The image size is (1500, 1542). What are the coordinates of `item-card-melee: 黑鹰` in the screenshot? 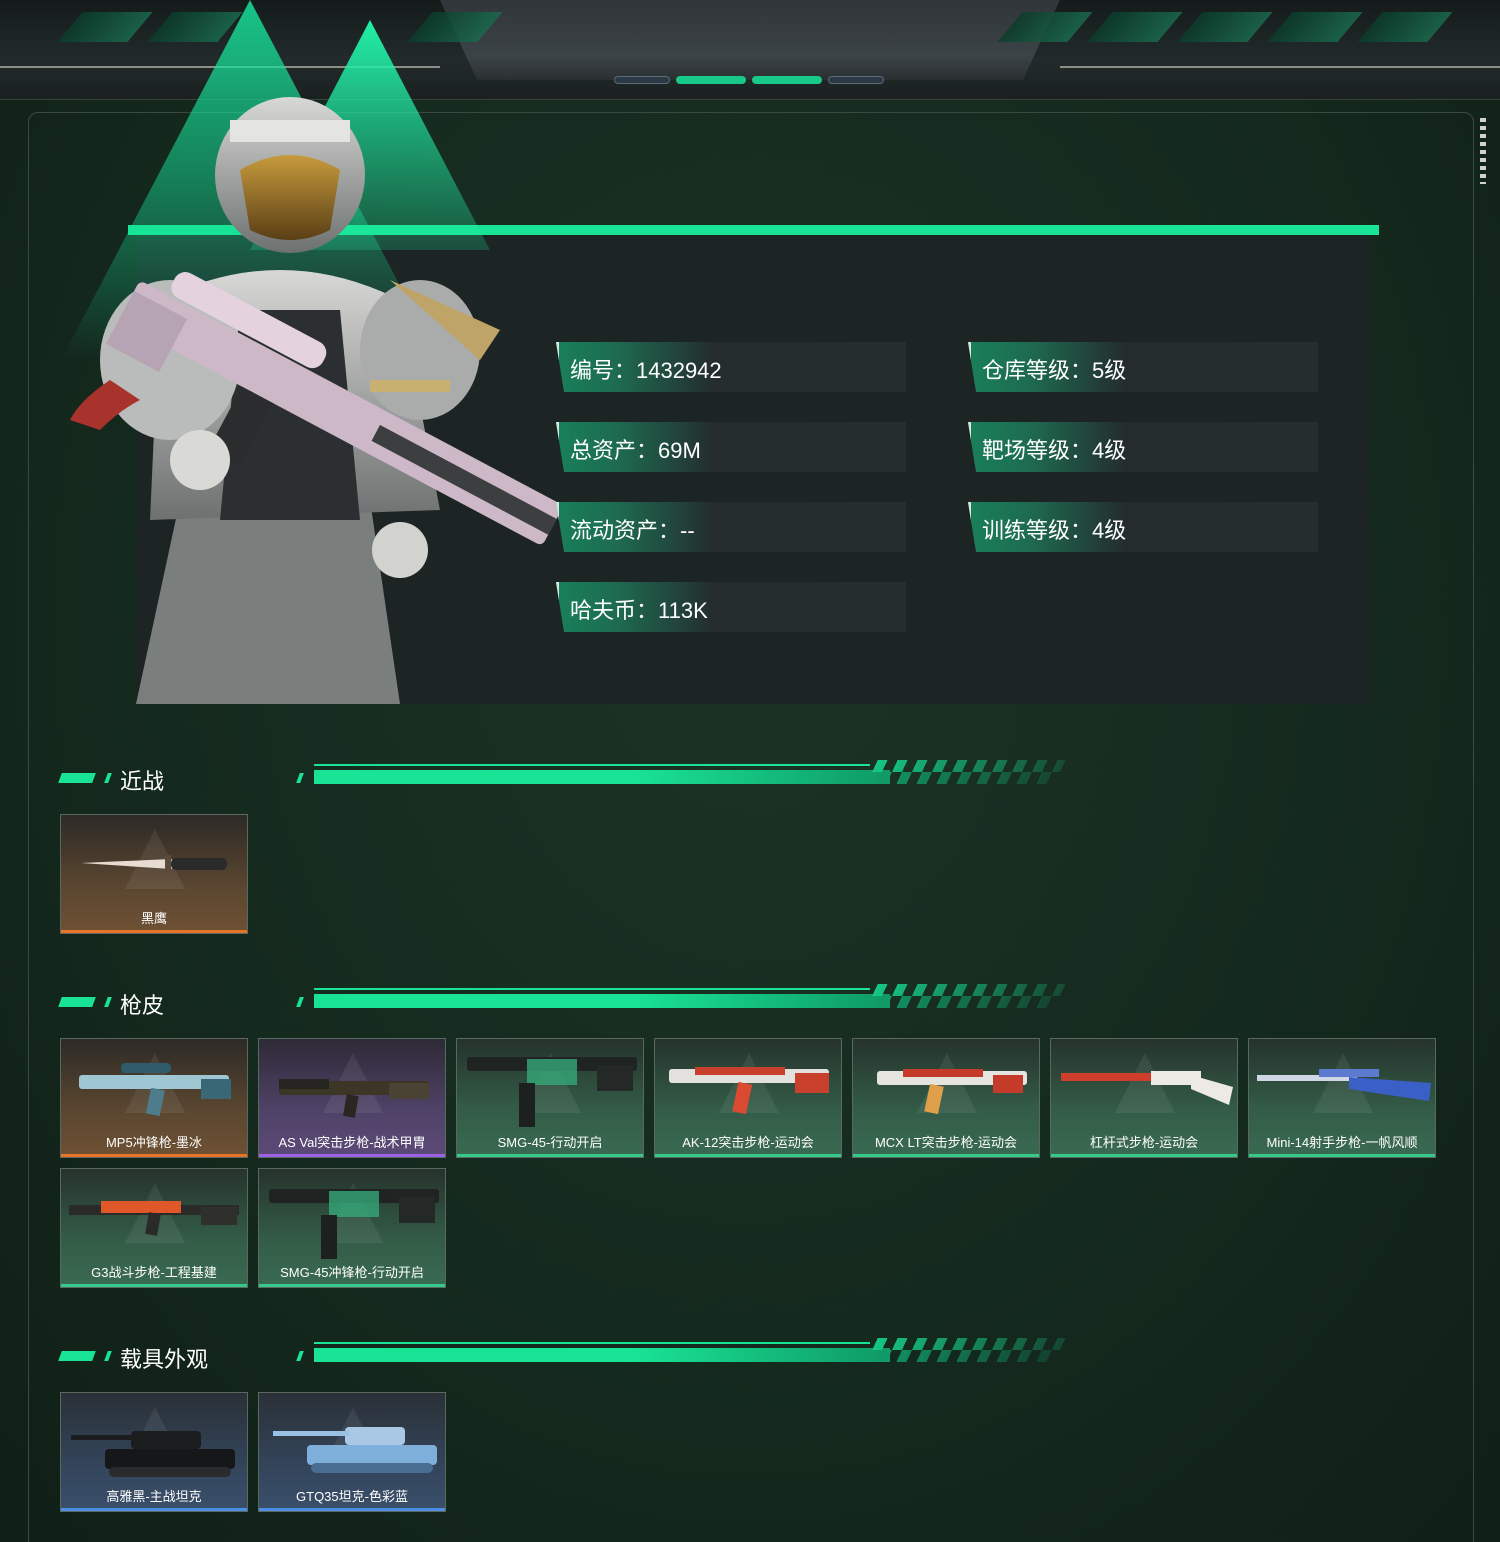 It's located at (154, 874).